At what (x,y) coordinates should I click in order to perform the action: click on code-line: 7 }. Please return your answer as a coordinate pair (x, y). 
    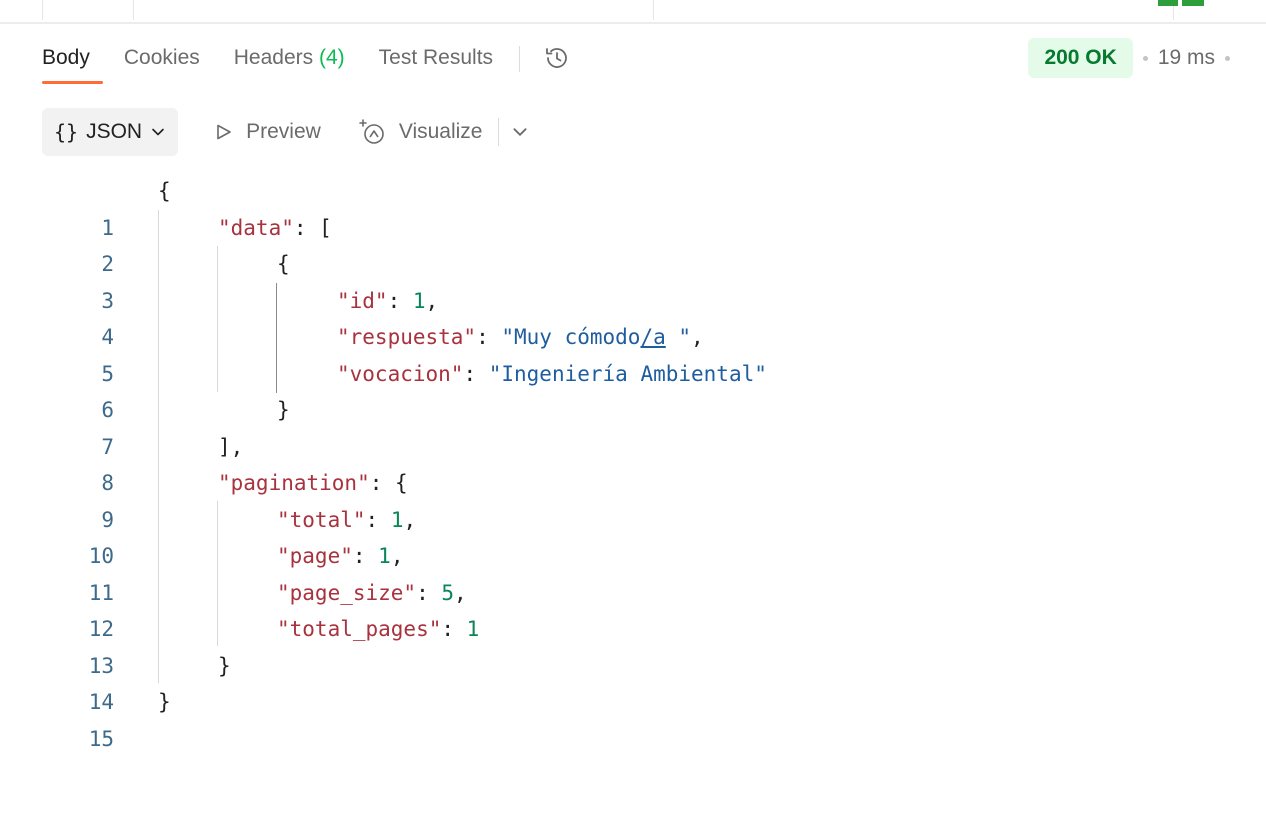
    Looking at the image, I should click on (633, 425).